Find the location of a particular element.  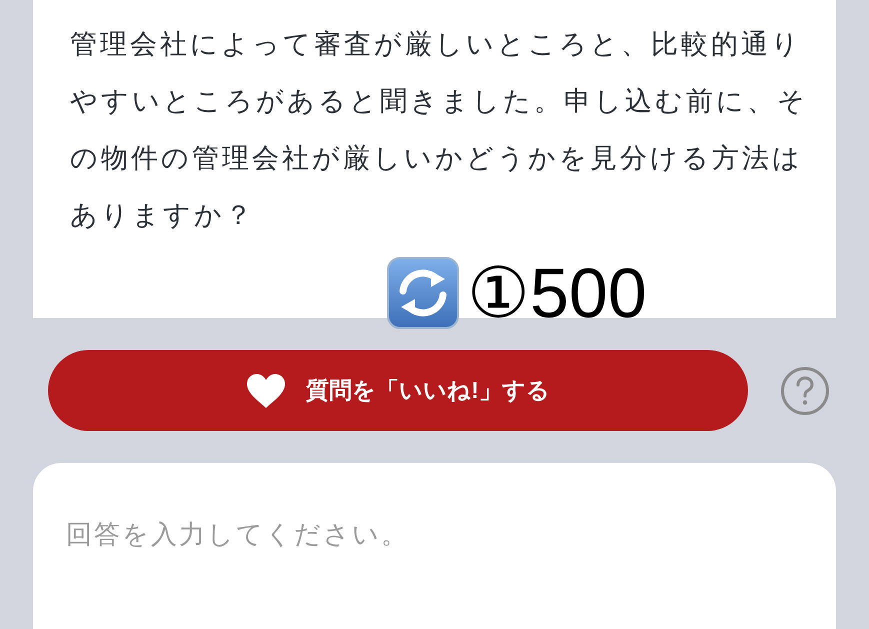

like-question-button: 質問を「いいね!」する is located at coordinates (398, 390).